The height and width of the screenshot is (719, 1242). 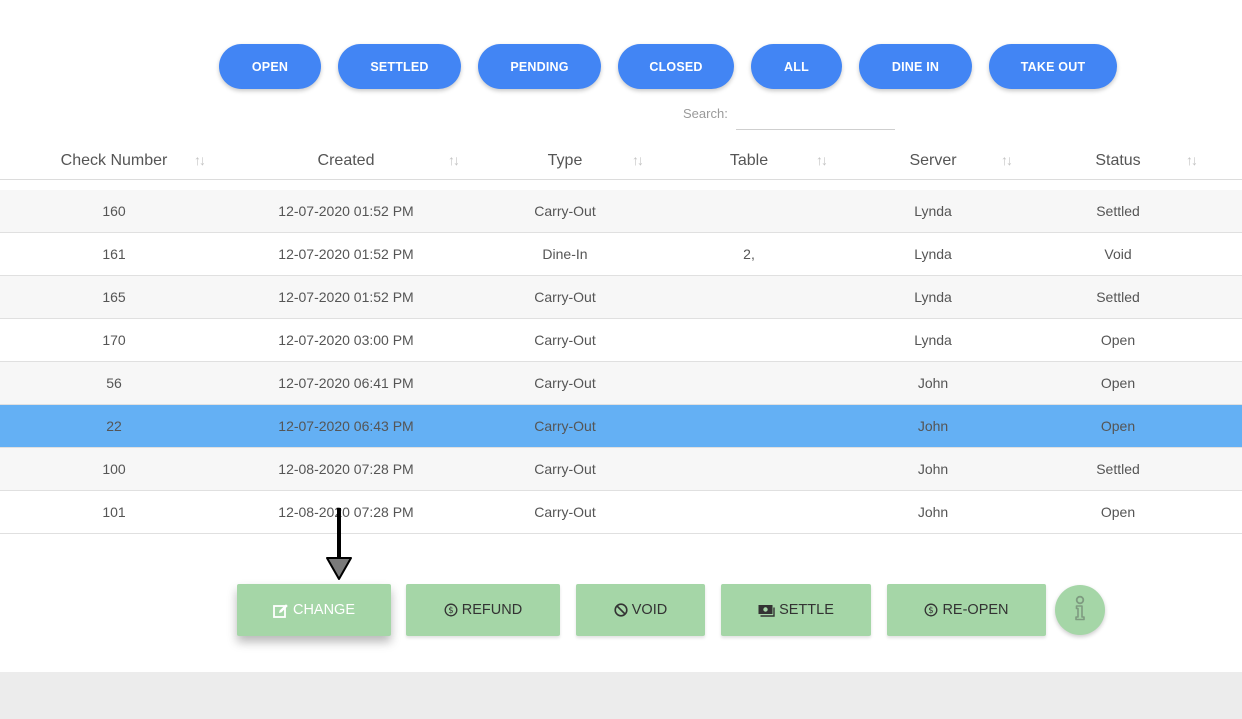 What do you see at coordinates (975, 610) in the screenshot?
I see `reopen-button-label: RE-OPEN` at bounding box center [975, 610].